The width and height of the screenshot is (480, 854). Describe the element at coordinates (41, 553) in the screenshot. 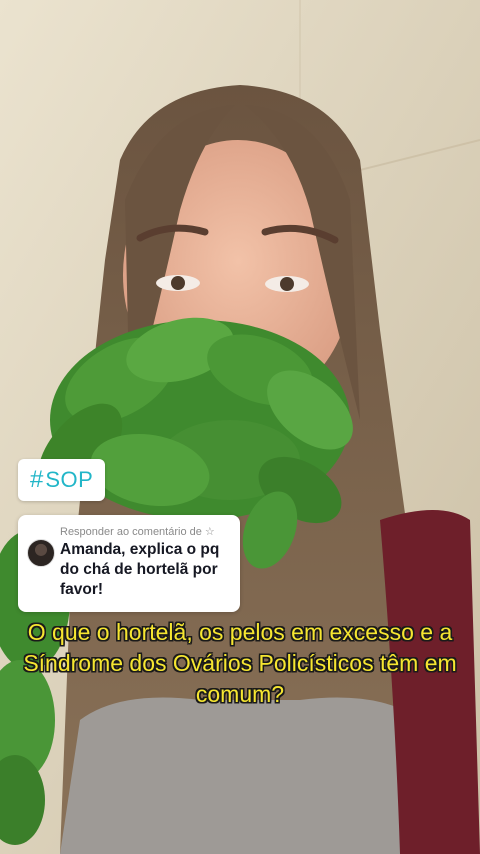

I see `commenter-avatar` at that location.